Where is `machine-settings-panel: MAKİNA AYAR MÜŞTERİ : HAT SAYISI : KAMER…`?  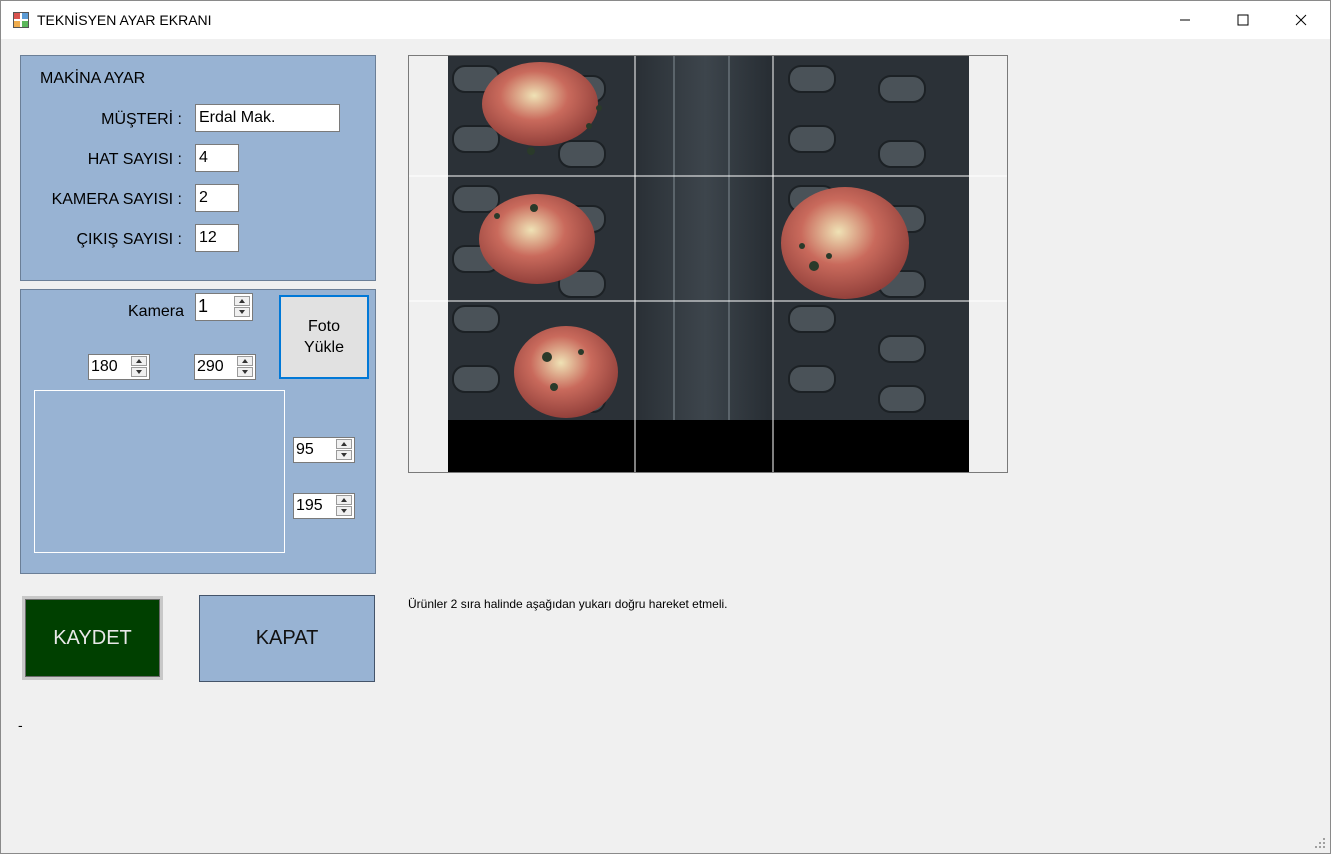
machine-settings-panel: MAKİNA AYAR MÜŞTERİ : HAT SAYISI : KAMER… is located at coordinates (198, 168).